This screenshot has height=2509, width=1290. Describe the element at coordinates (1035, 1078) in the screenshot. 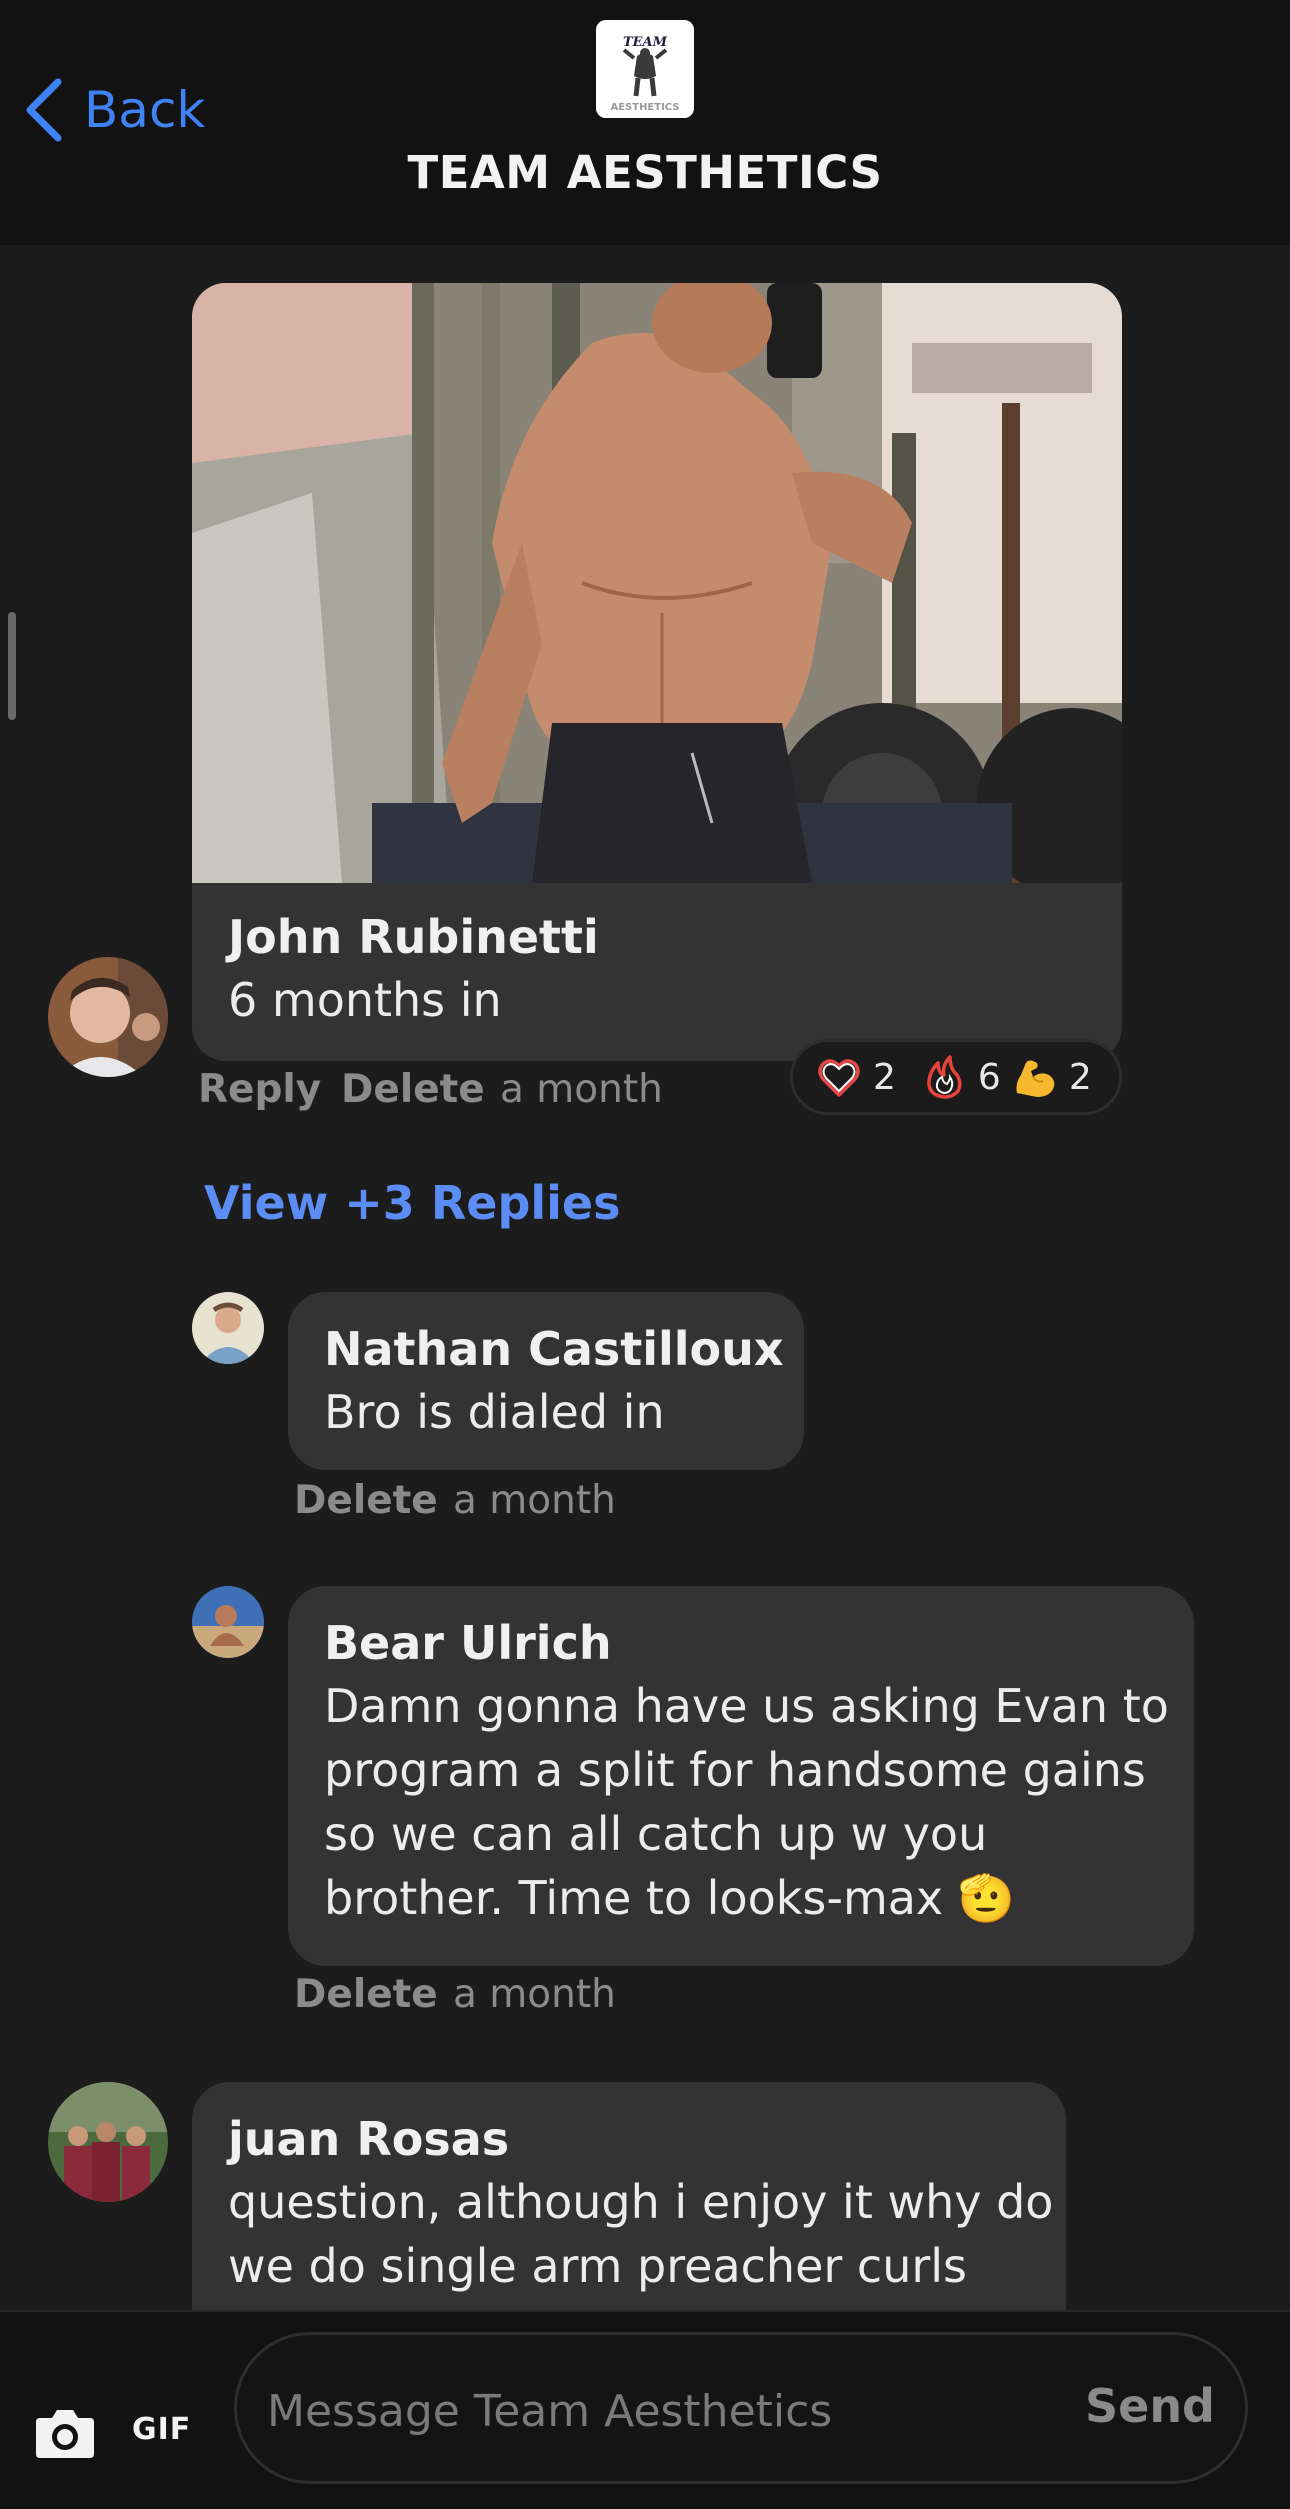

I see `flexed-biceps-icon` at that location.